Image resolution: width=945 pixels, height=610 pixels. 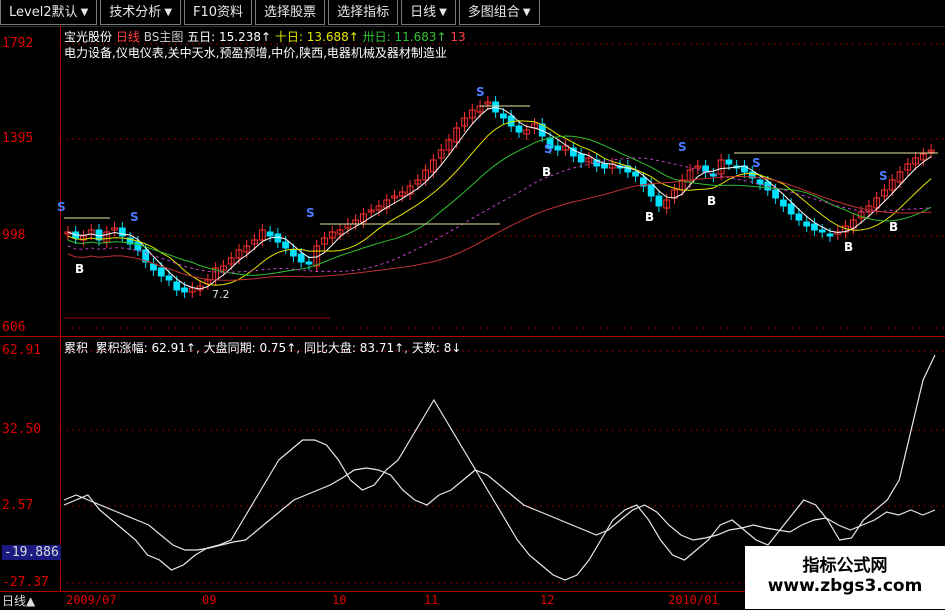 I want to click on vs-market-value: 83.71↑, so click(x=382, y=348).